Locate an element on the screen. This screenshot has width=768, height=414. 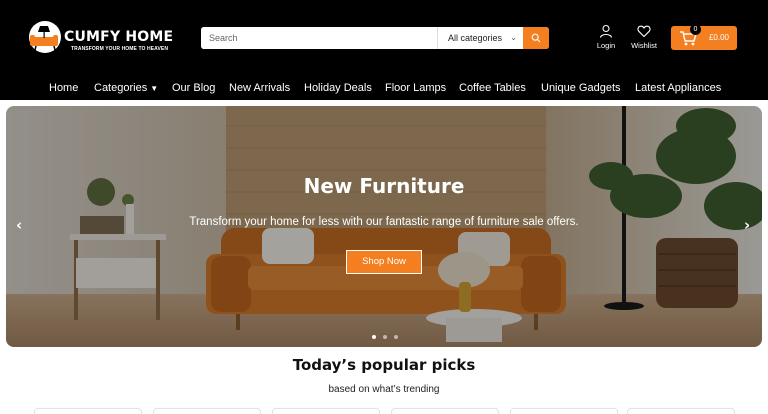
nav-item-label: Latest Appliances is located at coordinates (678, 88).